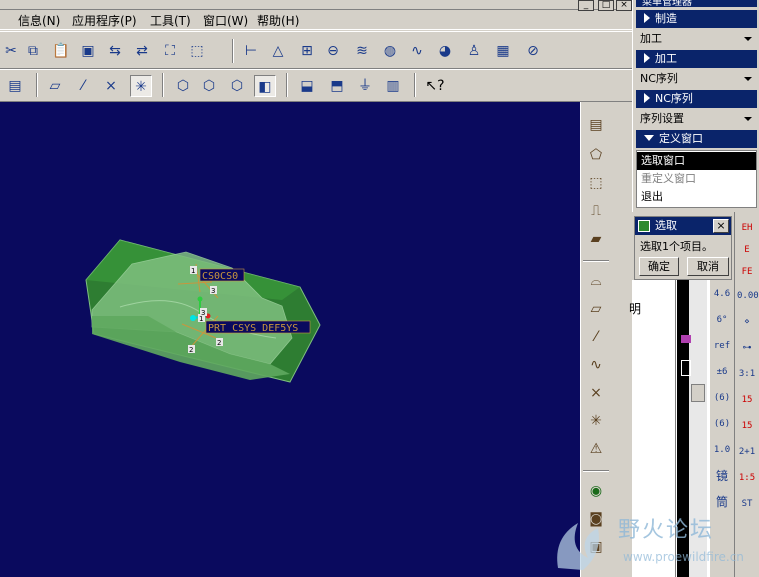  Describe the element at coordinates (722, 294) in the screenshot. I see `tolerance-icon: 4.6` at that location.